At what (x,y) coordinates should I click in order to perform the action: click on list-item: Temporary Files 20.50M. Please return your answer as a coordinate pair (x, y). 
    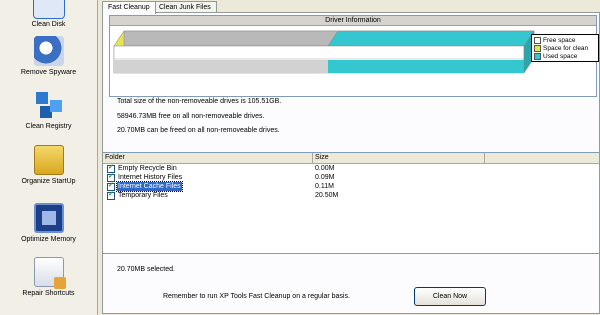
    Looking at the image, I should click on (351, 195).